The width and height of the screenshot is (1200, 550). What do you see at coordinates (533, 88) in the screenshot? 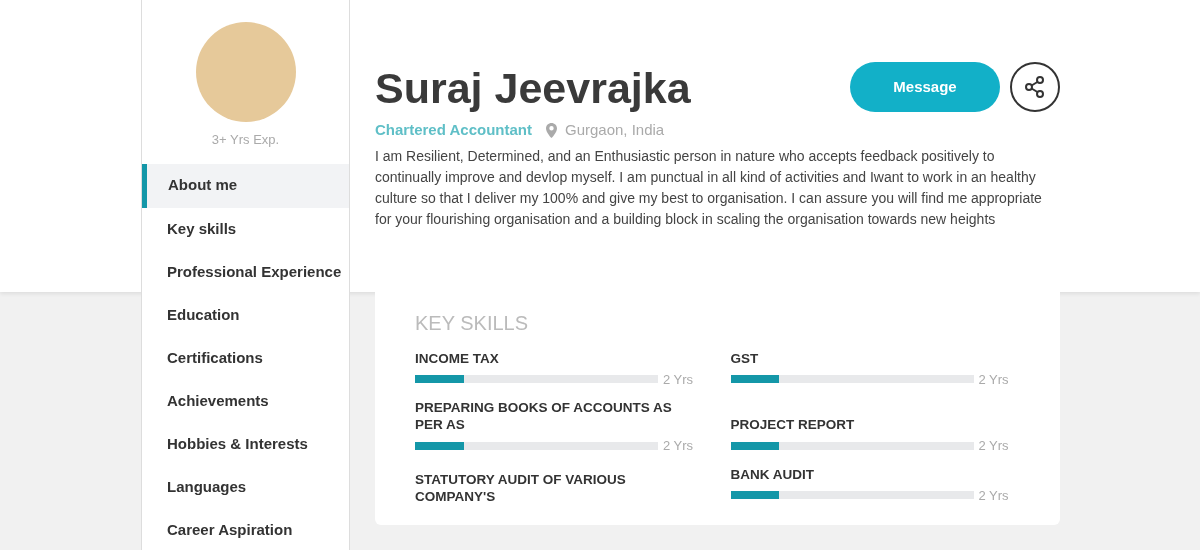
I see `profile-name: Suraj Jeevrajka` at bounding box center [533, 88].